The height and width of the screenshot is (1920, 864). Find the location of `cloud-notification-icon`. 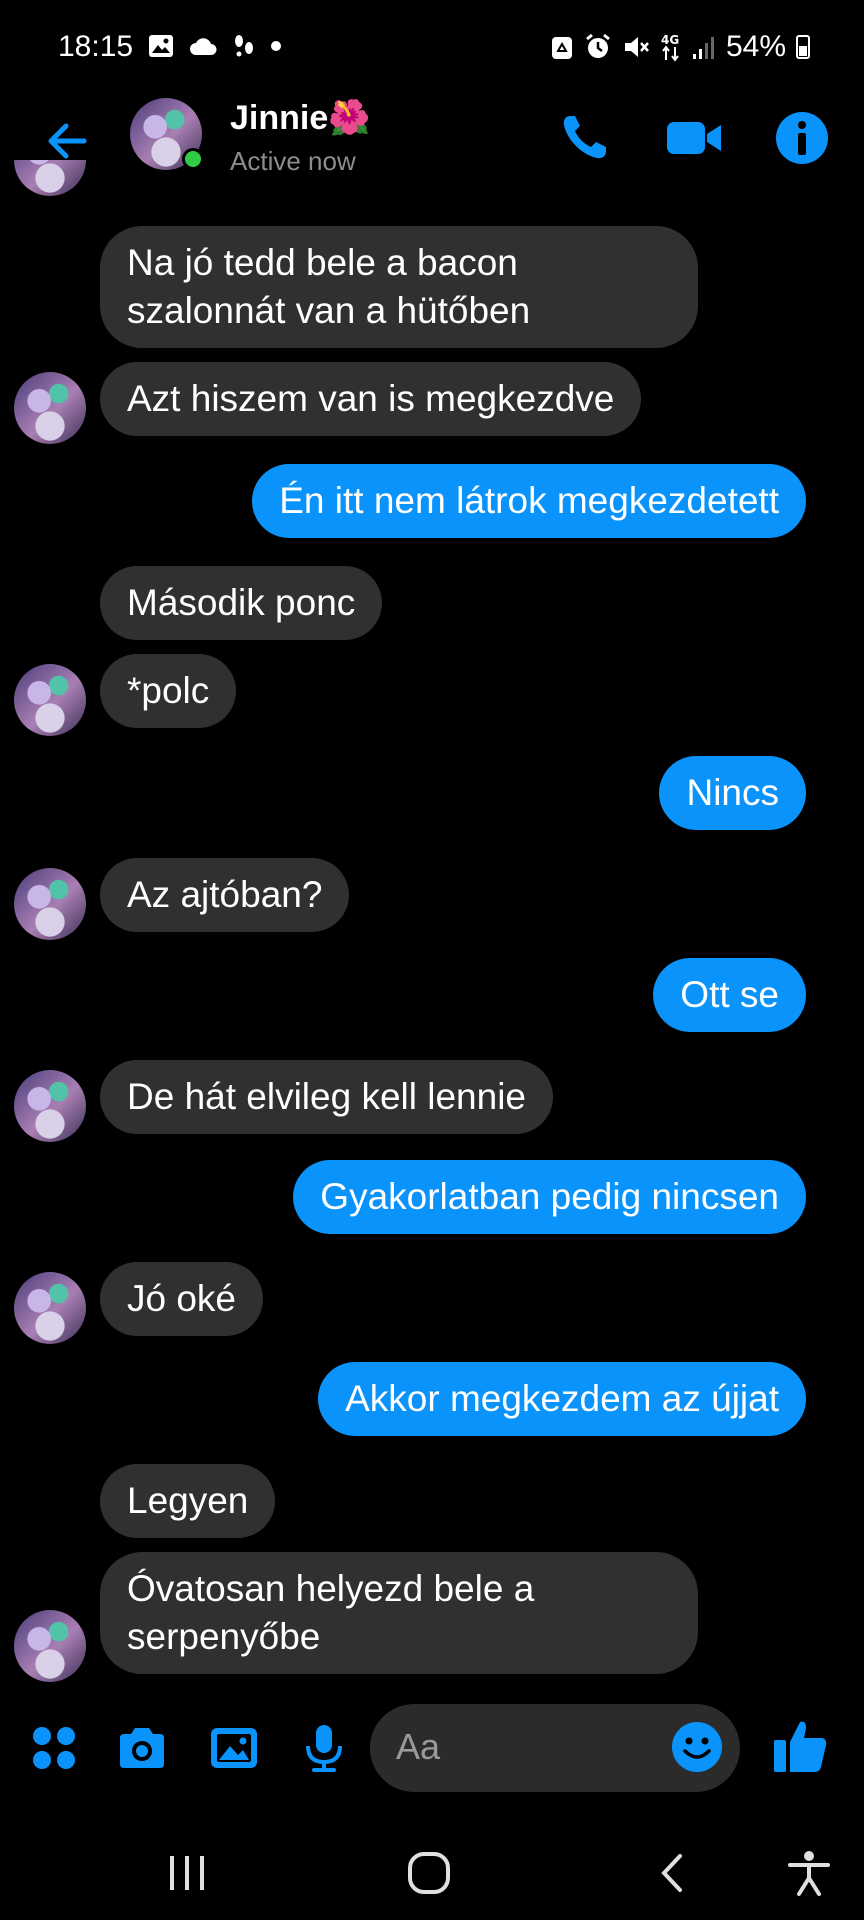

cloud-notification-icon is located at coordinates (203, 46).